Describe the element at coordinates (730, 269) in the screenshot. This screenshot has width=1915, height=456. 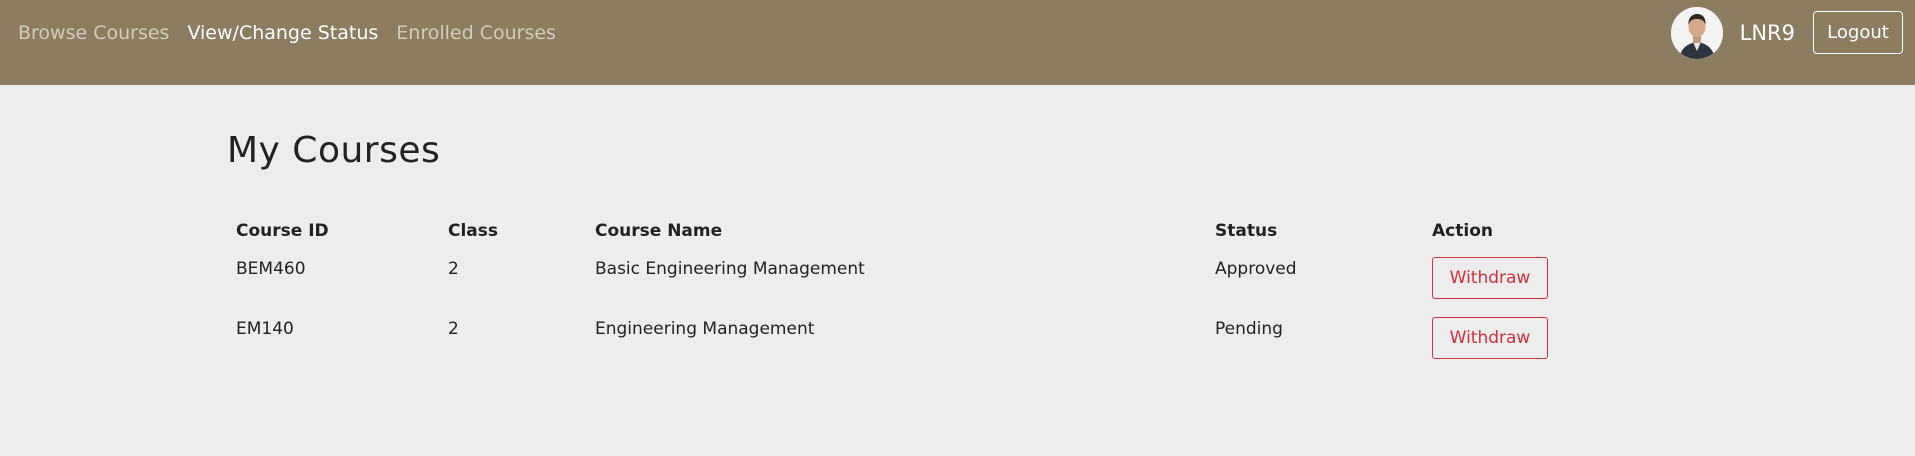
I see `cell-course-name: Basic Engineering Management` at that location.